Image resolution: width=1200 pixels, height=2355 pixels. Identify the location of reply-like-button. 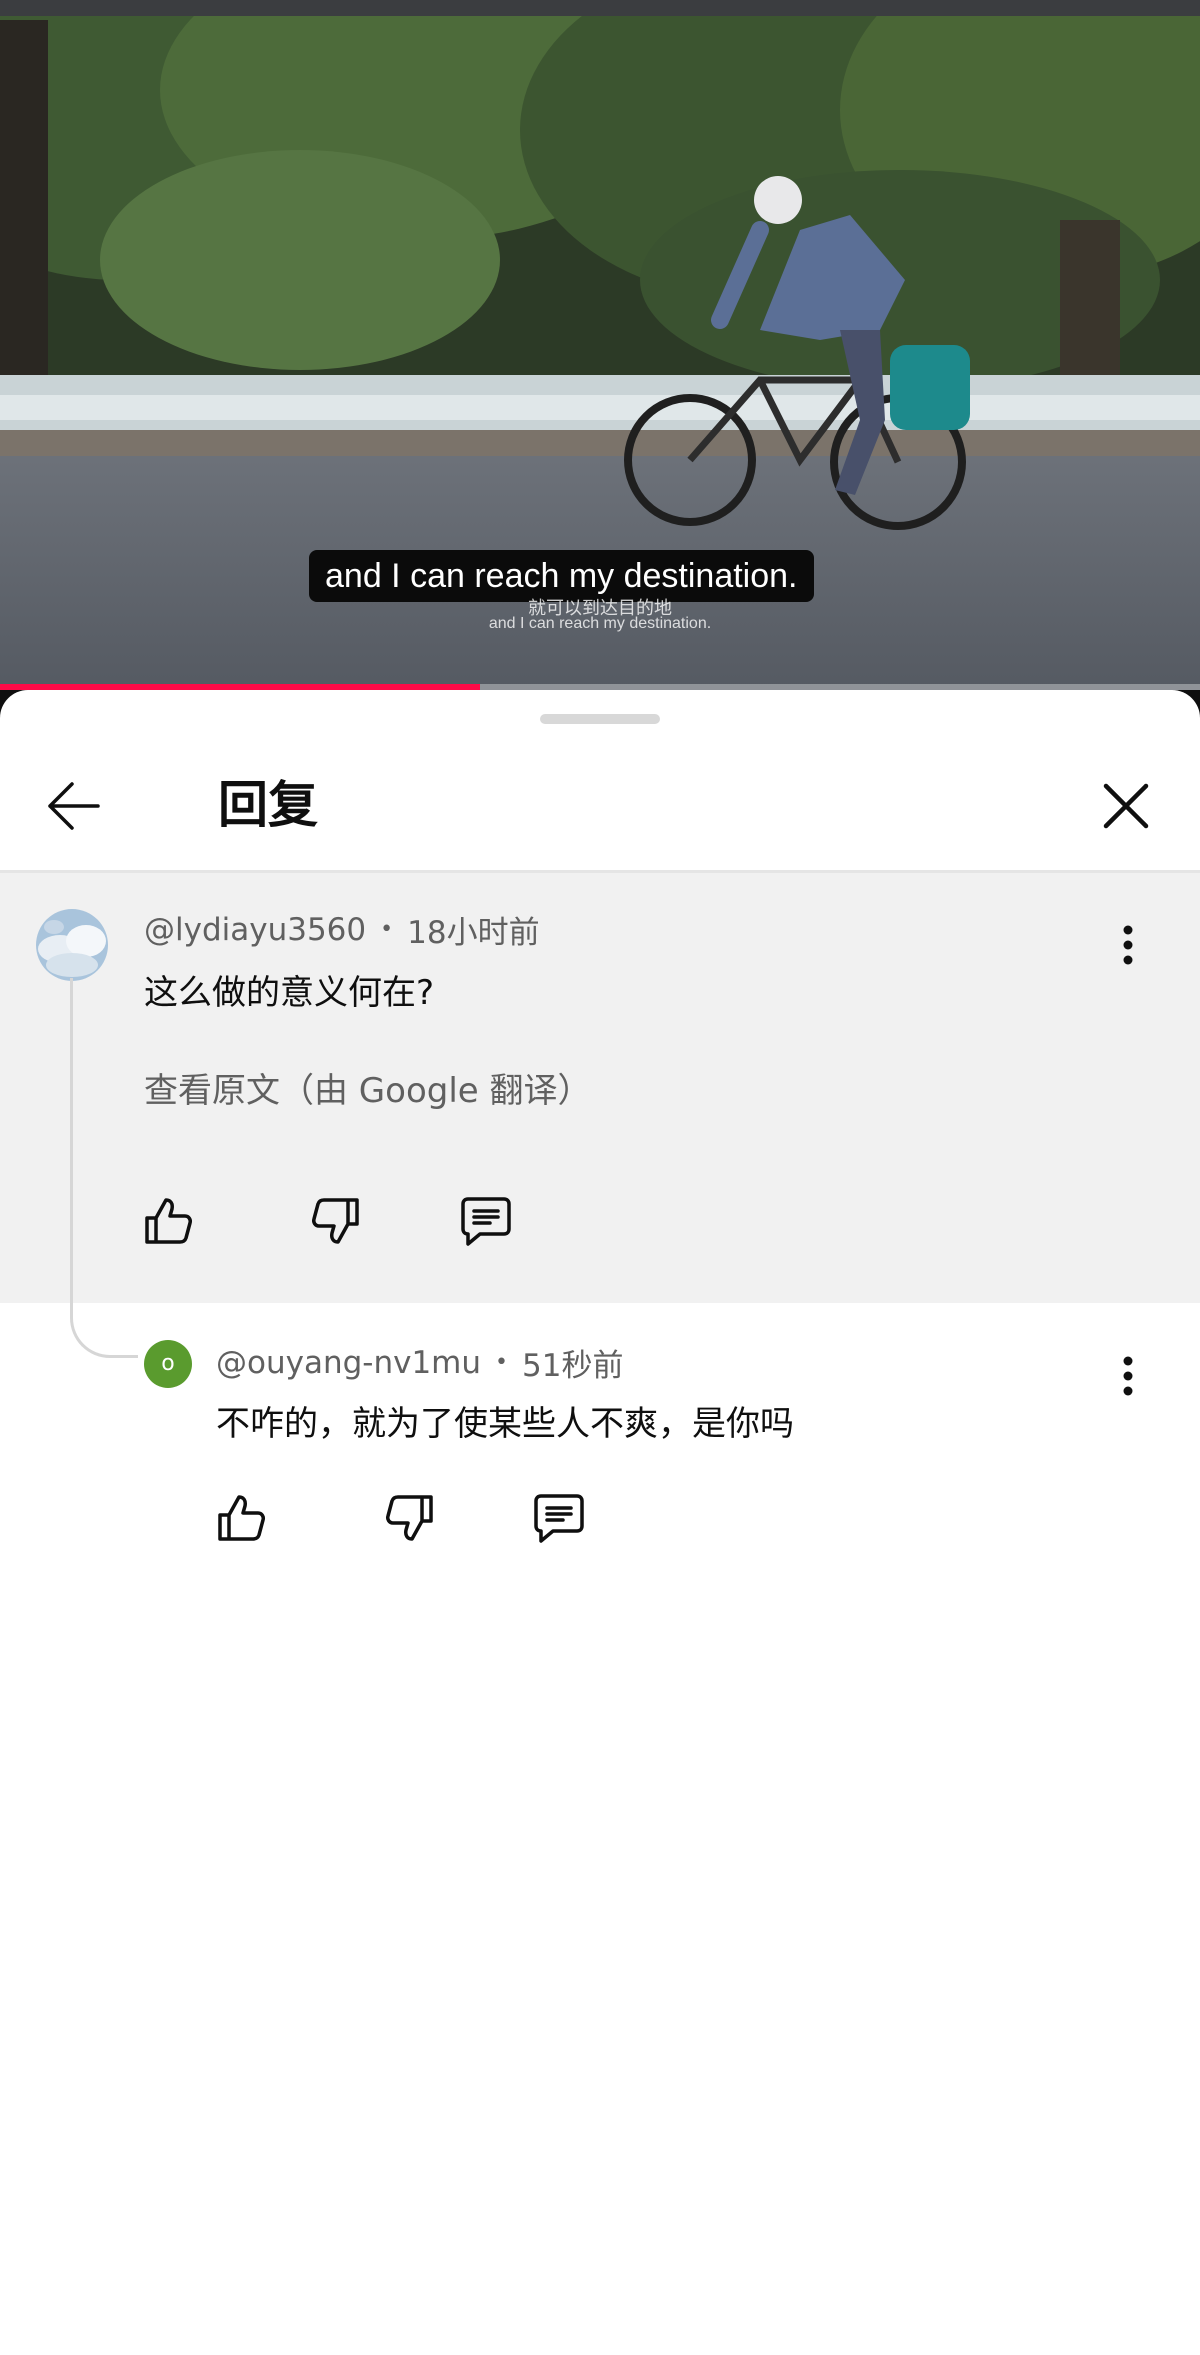
(241, 1518).